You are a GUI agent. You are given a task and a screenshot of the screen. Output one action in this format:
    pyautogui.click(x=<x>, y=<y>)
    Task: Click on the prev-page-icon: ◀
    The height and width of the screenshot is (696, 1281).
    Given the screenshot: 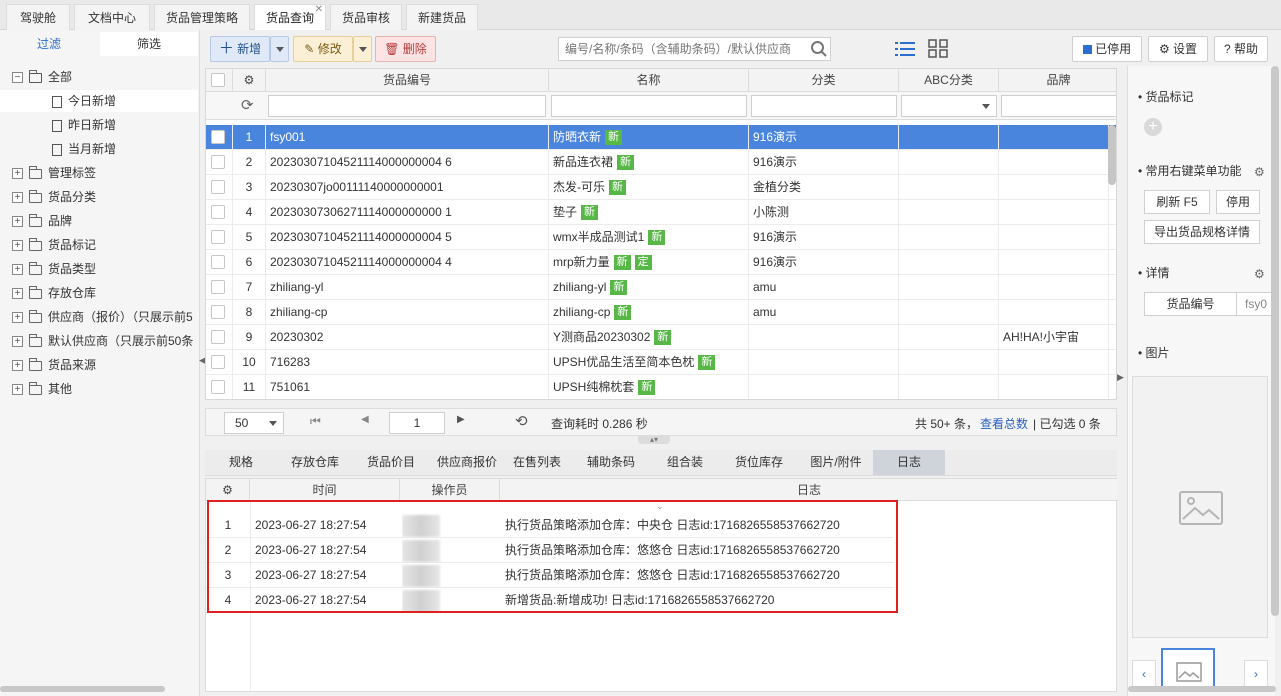 What is the action you would take?
    pyautogui.click(x=365, y=419)
    